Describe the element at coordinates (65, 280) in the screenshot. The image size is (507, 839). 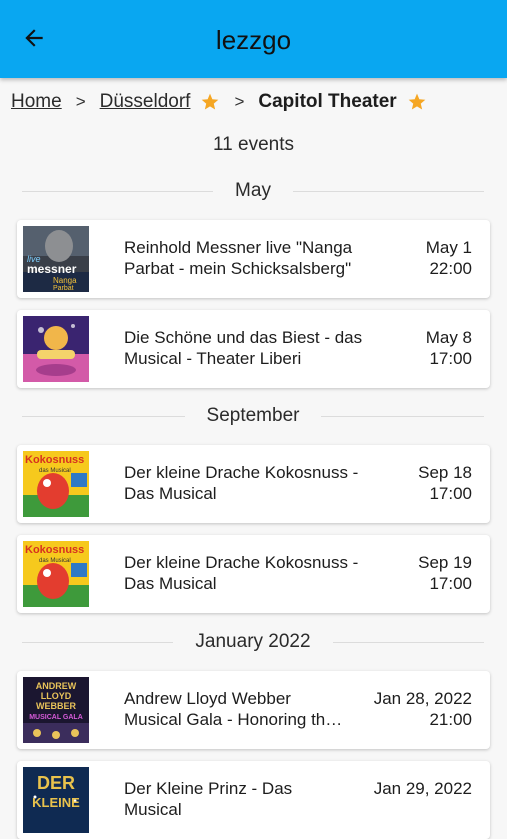
I see `svg-text: Nanga` at that location.